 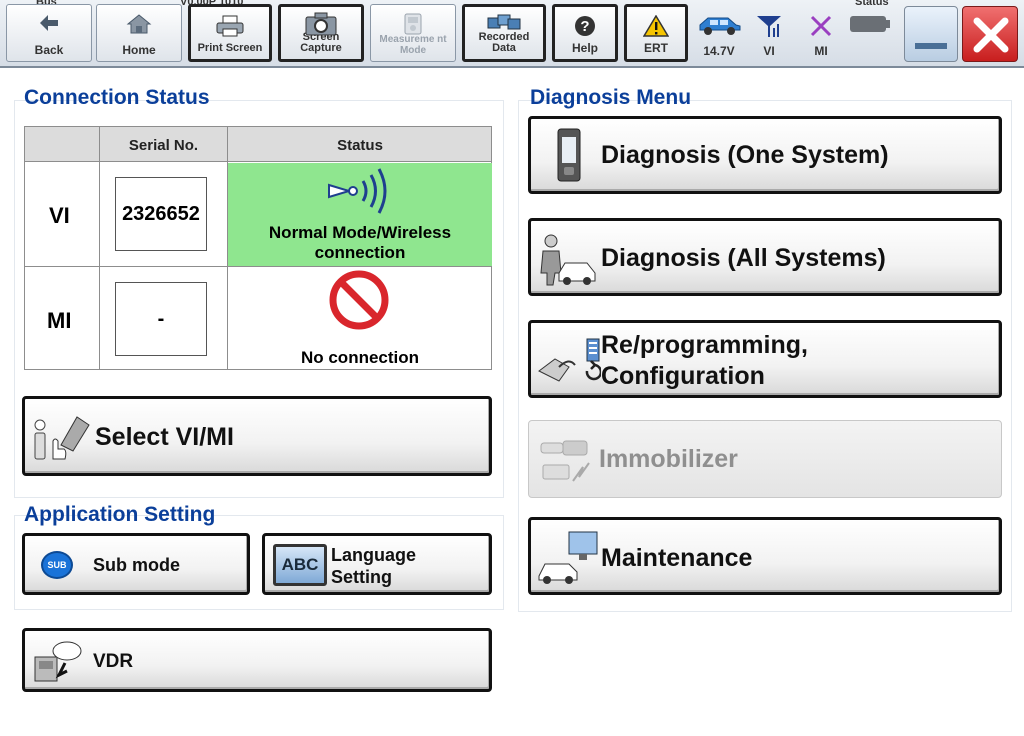 What do you see at coordinates (164, 437) in the screenshot?
I see `select-vi-mi-label: Select VI/MI` at bounding box center [164, 437].